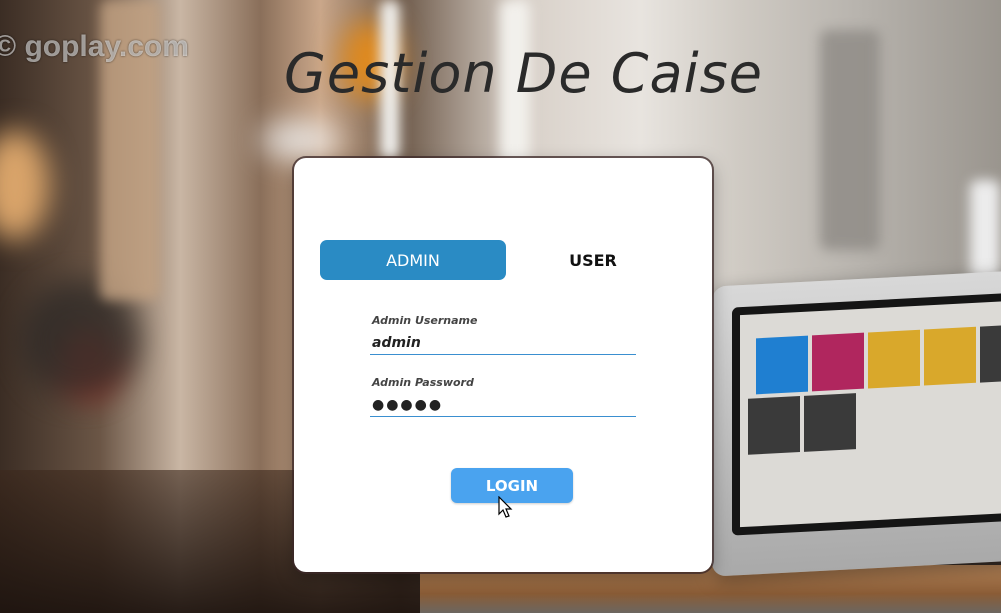  I want to click on tab-admin: ADMIN, so click(413, 260).